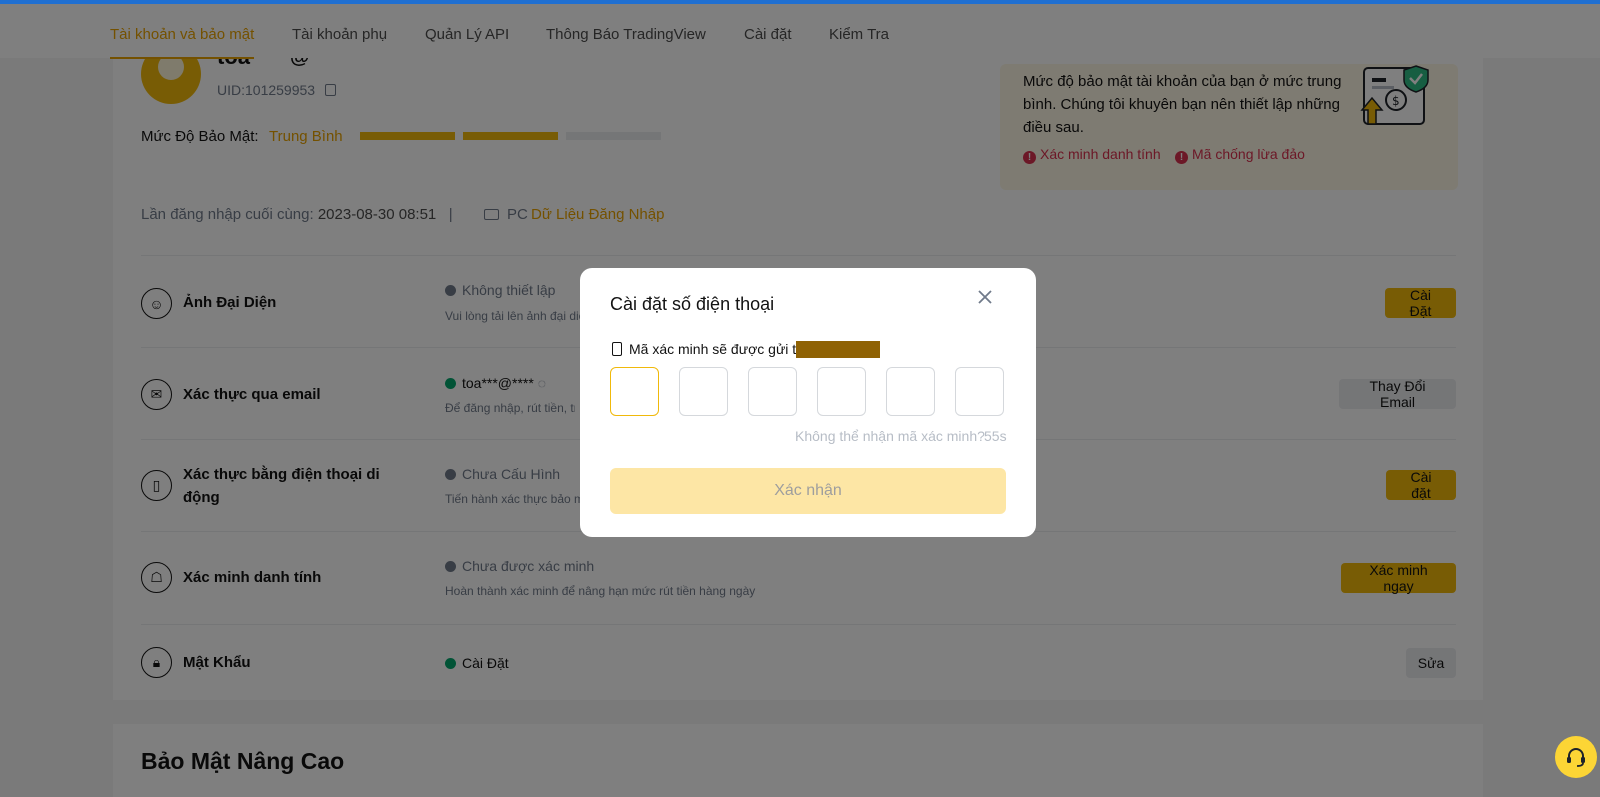  Describe the element at coordinates (692, 304) in the screenshot. I see `modal-title: Cài đặt số điện thoại` at that location.